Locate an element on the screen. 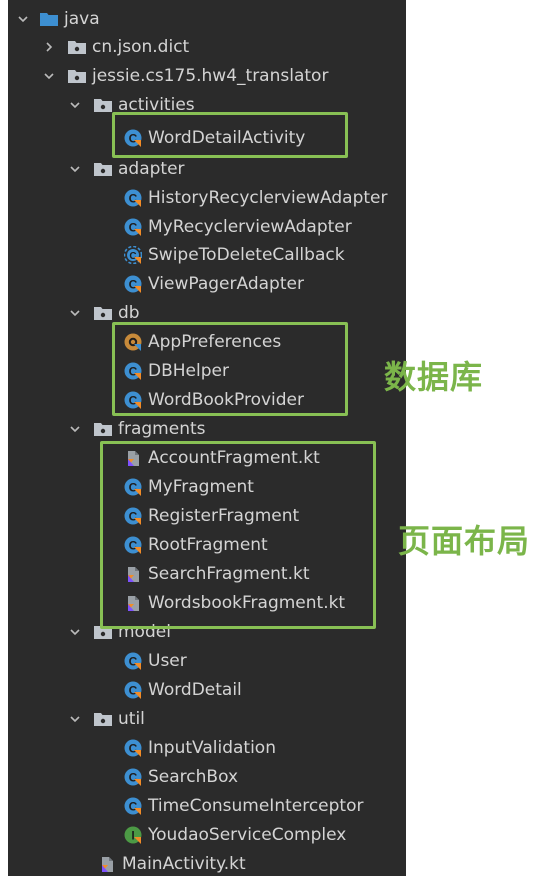 This screenshot has width=544, height=878. tree-node-util: util is located at coordinates (106, 719).